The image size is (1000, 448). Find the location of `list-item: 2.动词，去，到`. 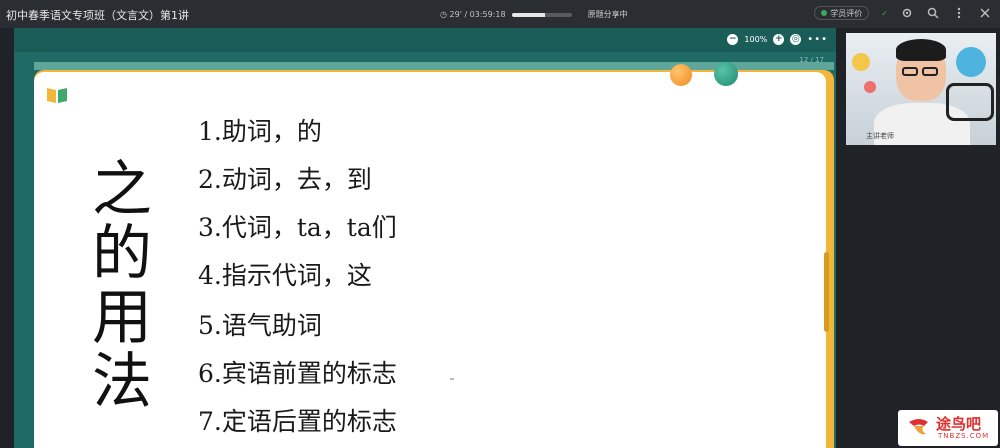

list-item: 2.动词，去，到 is located at coordinates (285, 179).